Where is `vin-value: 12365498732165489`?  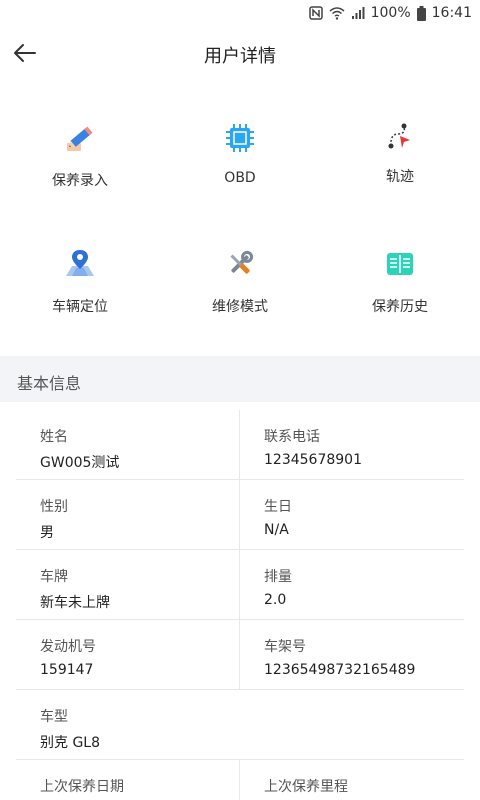
vin-value: 12365498732165489 is located at coordinates (340, 670).